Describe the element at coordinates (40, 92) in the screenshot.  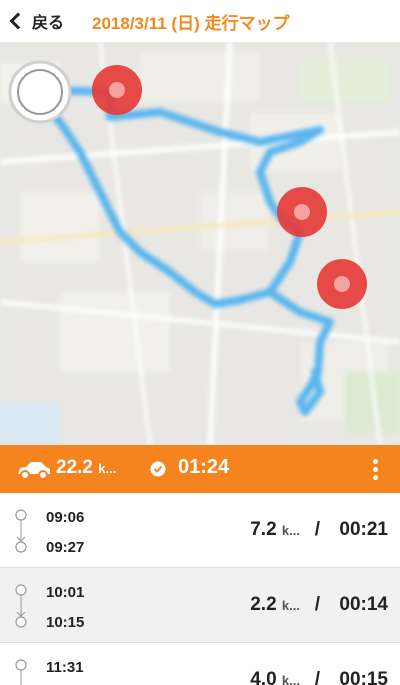
I see `start-marker` at that location.